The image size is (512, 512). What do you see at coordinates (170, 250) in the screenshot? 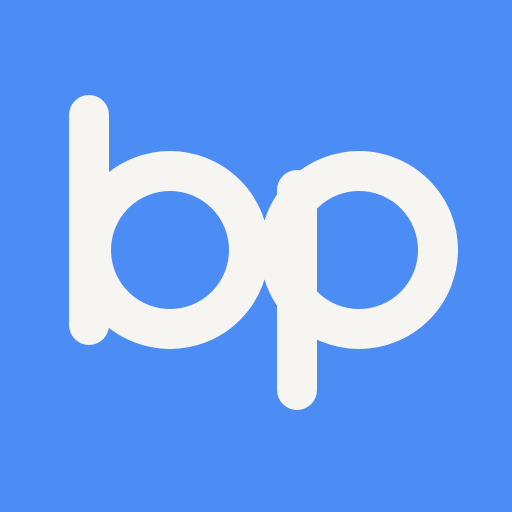
I see `letter-b-bowl` at bounding box center [170, 250].